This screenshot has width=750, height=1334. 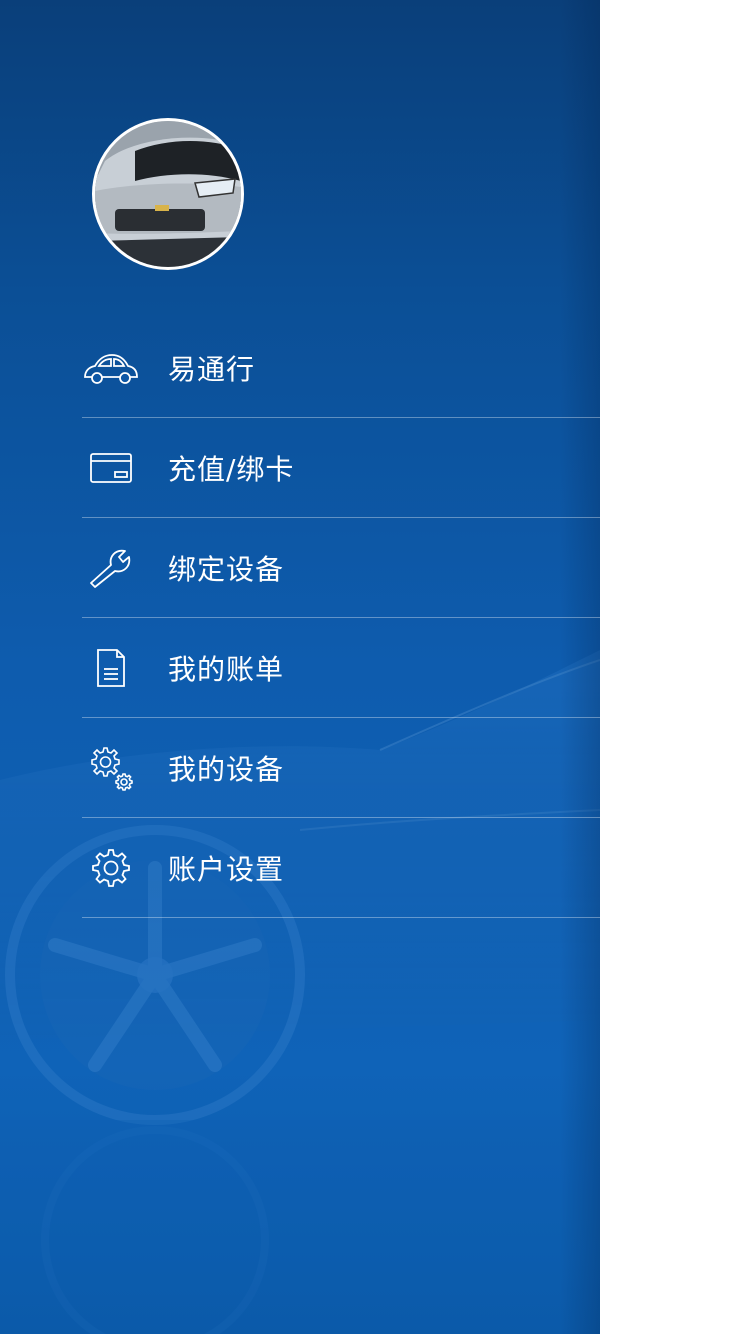 I want to click on menu-item-account-settings: 账户设置, so click(x=341, y=868).